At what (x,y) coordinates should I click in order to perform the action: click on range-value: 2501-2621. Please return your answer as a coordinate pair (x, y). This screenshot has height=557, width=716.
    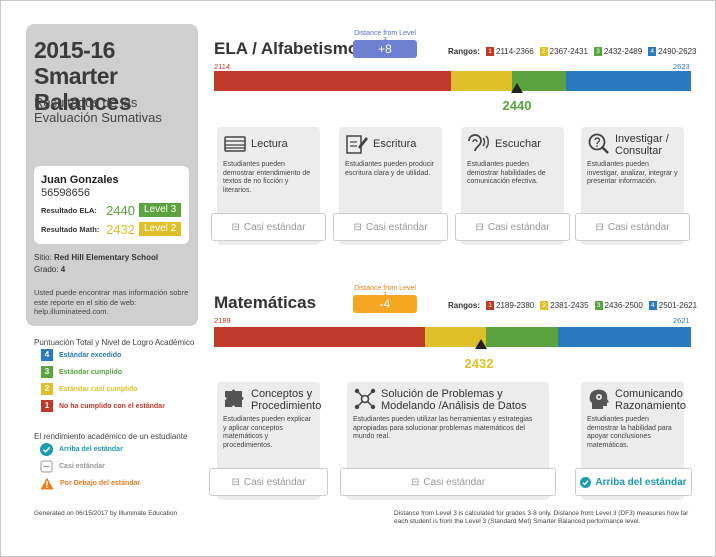
    Looking at the image, I should click on (678, 305).